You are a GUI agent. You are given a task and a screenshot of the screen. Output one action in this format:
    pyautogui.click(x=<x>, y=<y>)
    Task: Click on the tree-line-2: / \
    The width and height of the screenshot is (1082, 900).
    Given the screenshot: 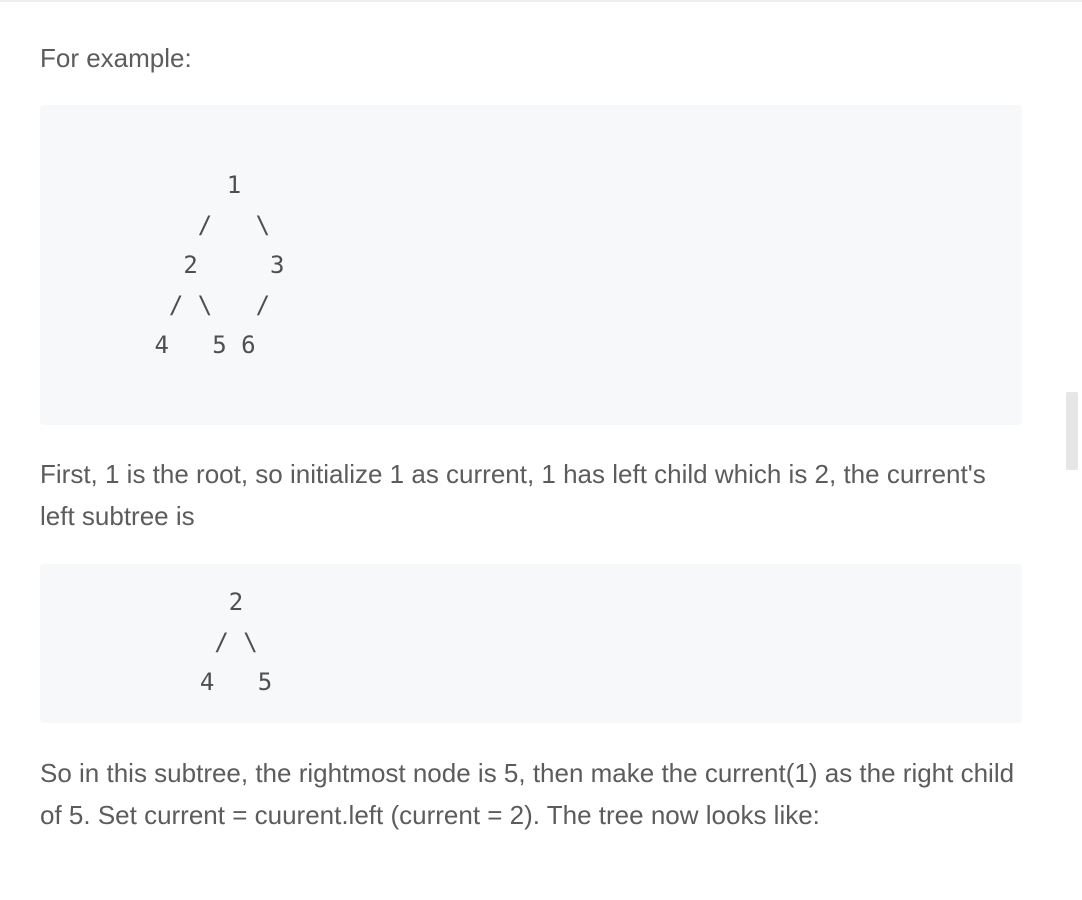 What is the action you would take?
    pyautogui.click(x=205, y=225)
    